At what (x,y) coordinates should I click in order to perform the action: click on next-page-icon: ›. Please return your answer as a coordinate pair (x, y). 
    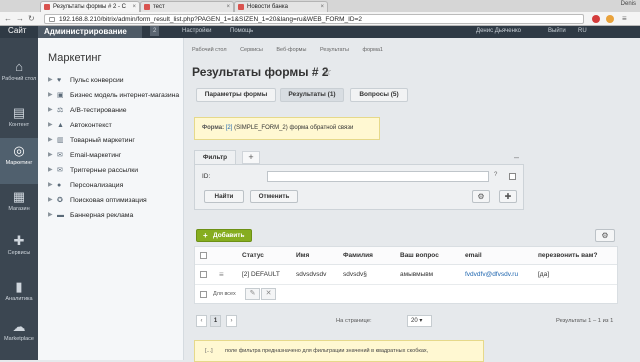
    Looking at the image, I should click on (231, 321).